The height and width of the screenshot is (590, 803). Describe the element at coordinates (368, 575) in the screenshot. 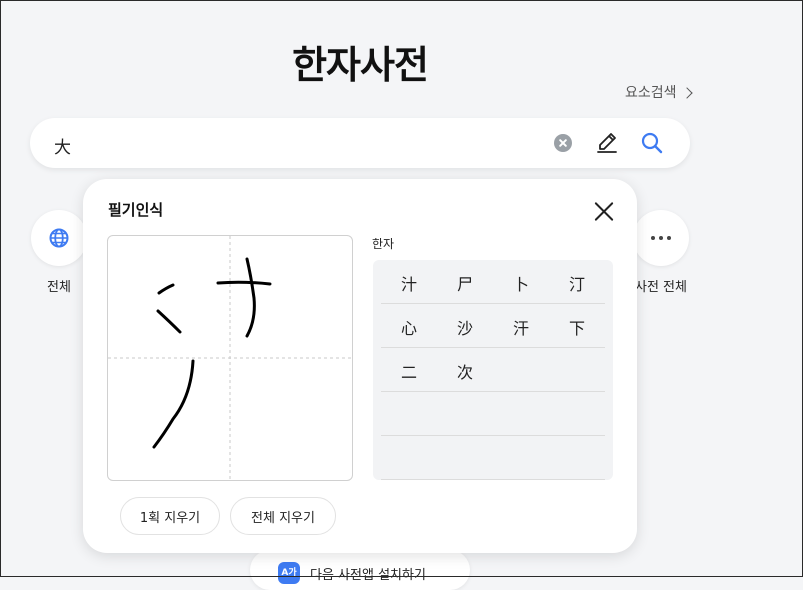

I see `install-app-label: 다음 사전앱 설치하기` at that location.